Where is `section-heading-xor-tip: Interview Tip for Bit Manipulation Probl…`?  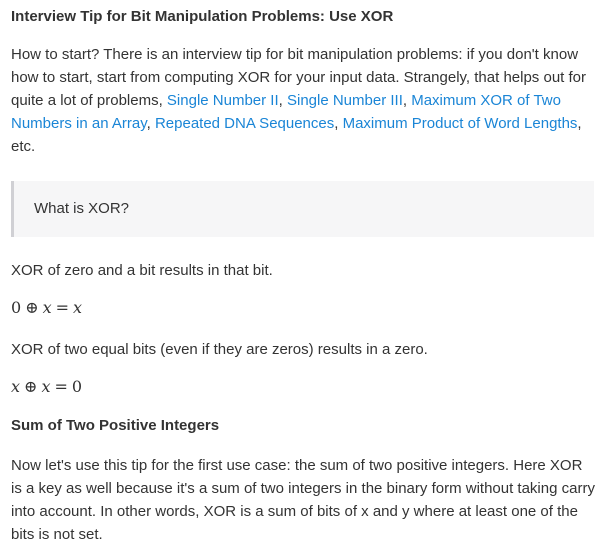
section-heading-xor-tip: Interview Tip for Bit Manipulation Probl… is located at coordinates (202, 16).